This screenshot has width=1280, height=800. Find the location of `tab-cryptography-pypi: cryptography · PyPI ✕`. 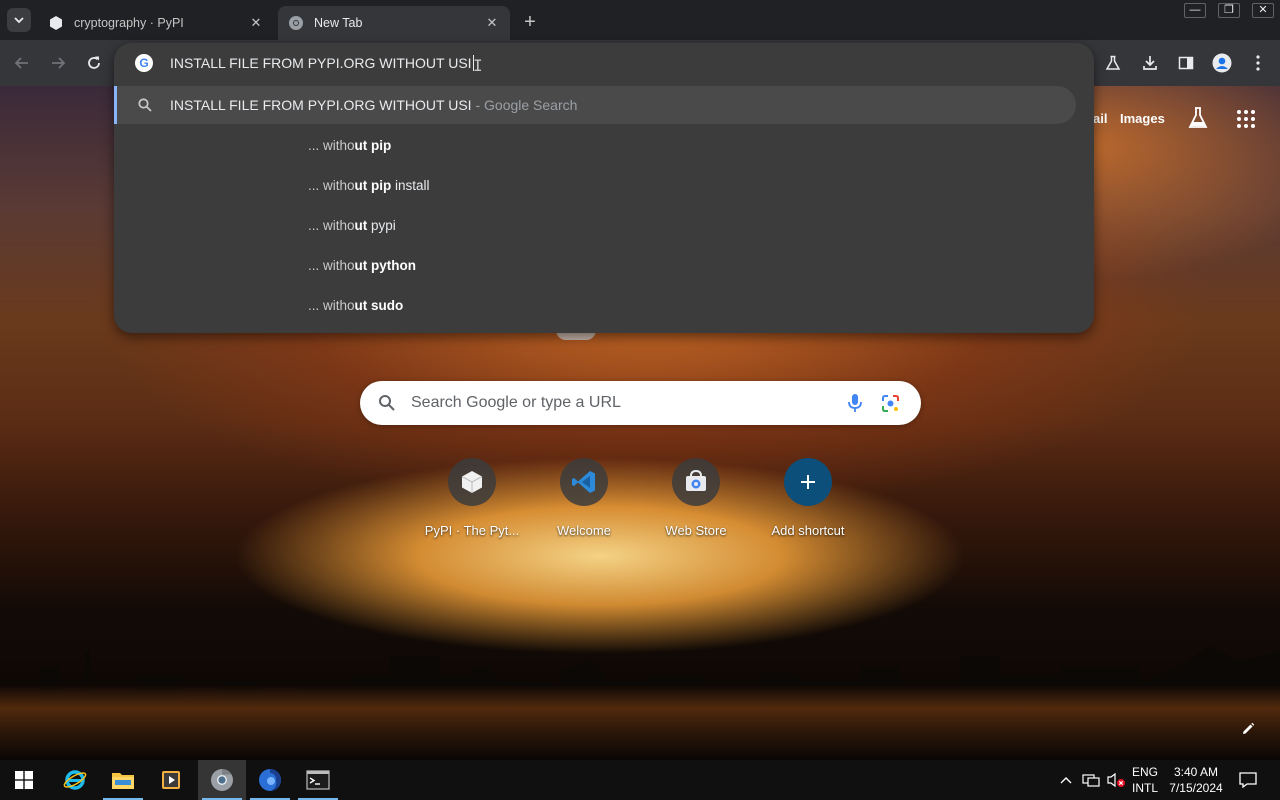

tab-cryptography-pypi: cryptography · PyPI ✕ is located at coordinates (156, 23).